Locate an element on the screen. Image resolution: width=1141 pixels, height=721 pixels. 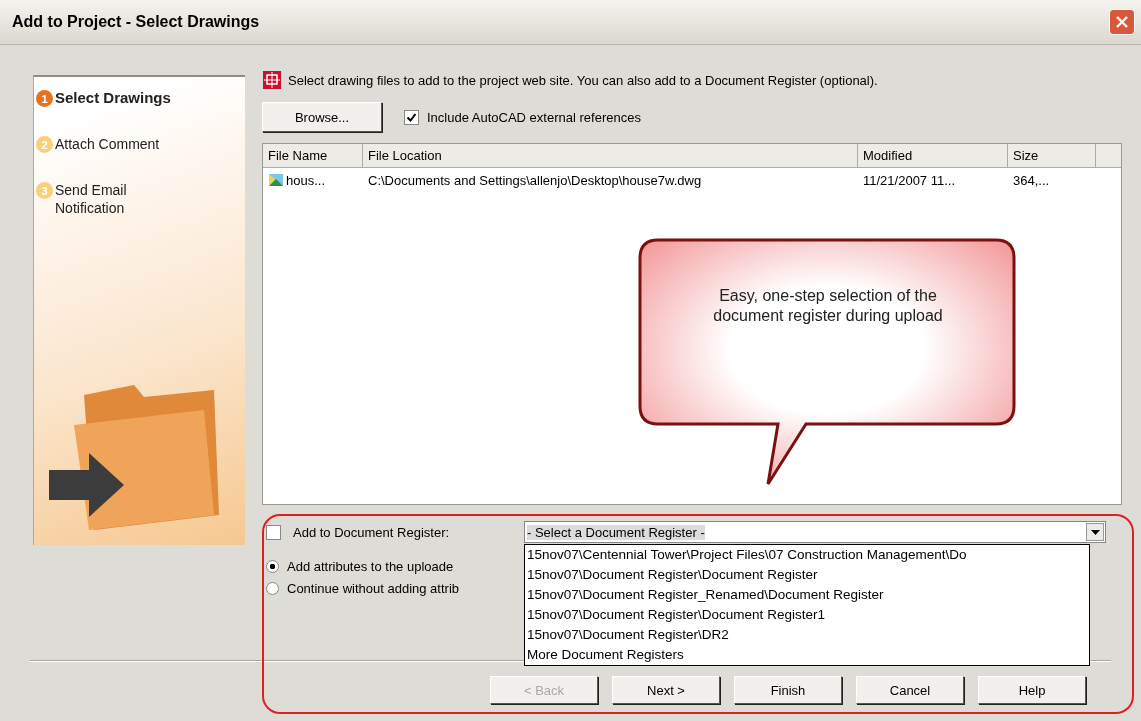
table-cell-text: C:\Documents and Settings\allenjo\Desktop\house7w.dwg is located at coordinates (535, 180).